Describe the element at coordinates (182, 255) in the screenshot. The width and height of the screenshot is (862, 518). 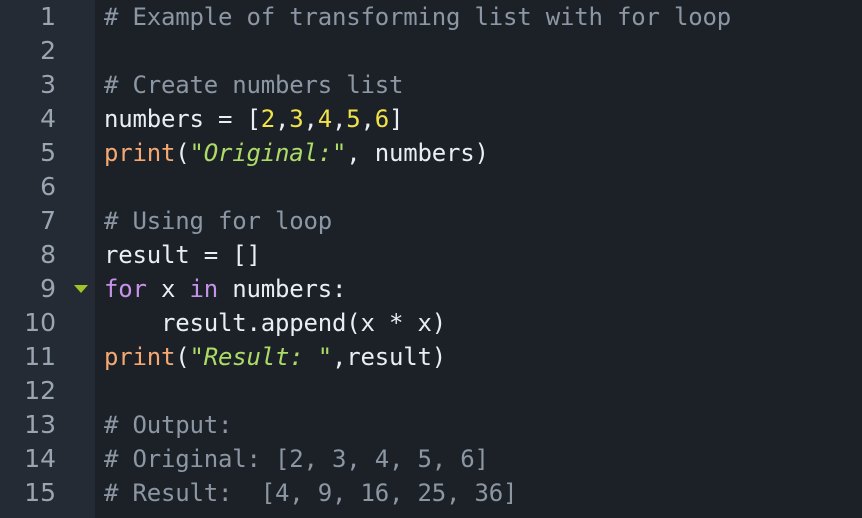
I see `code-token-plain: result = []` at that location.